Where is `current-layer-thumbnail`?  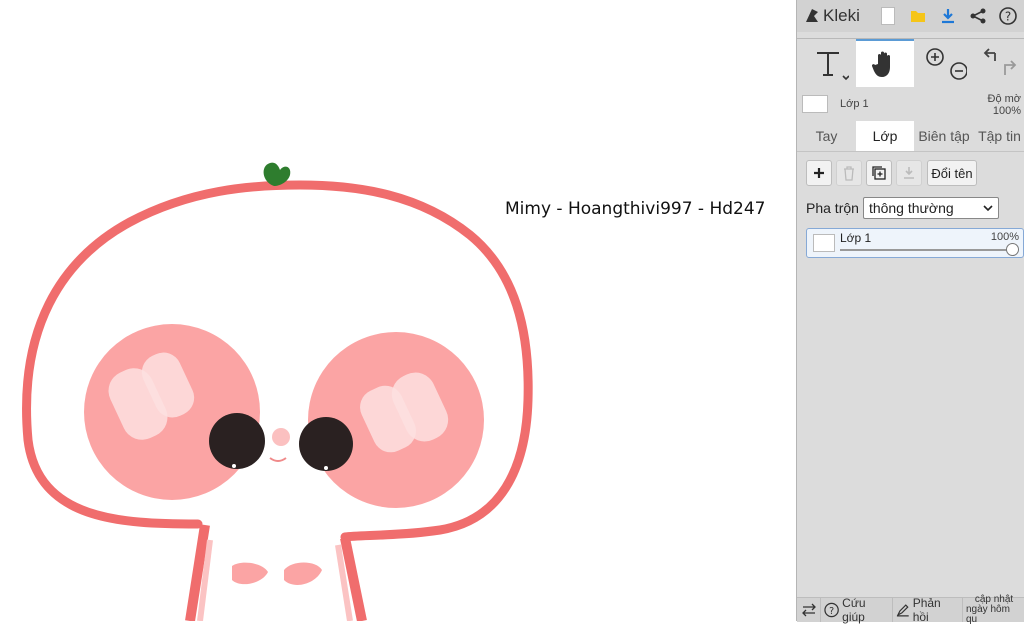
current-layer-thumbnail is located at coordinates (815, 104).